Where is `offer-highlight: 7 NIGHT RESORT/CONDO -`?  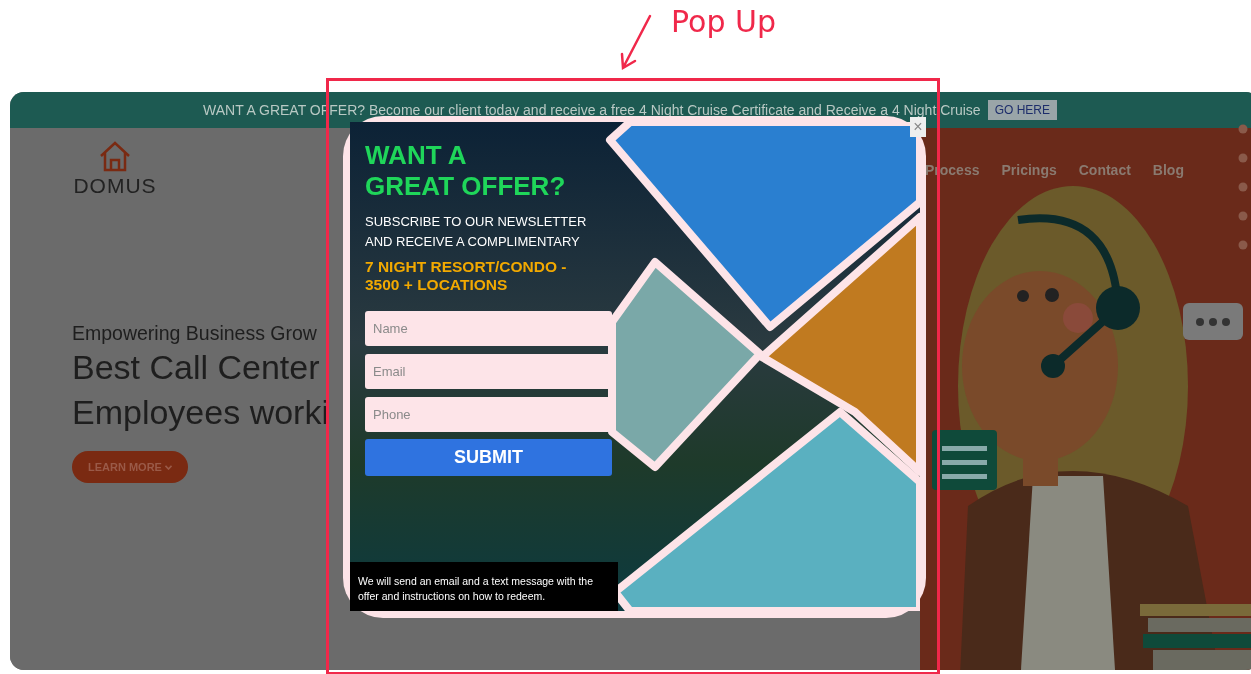 offer-highlight: 7 NIGHT RESORT/CONDO - is located at coordinates (466, 267).